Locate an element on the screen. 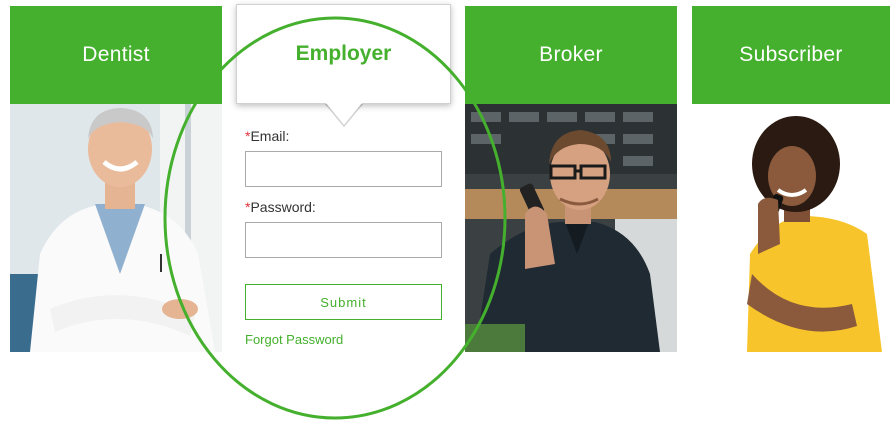 The height and width of the screenshot is (421, 890). tile-dentist-label: Dentist is located at coordinates (116, 54).